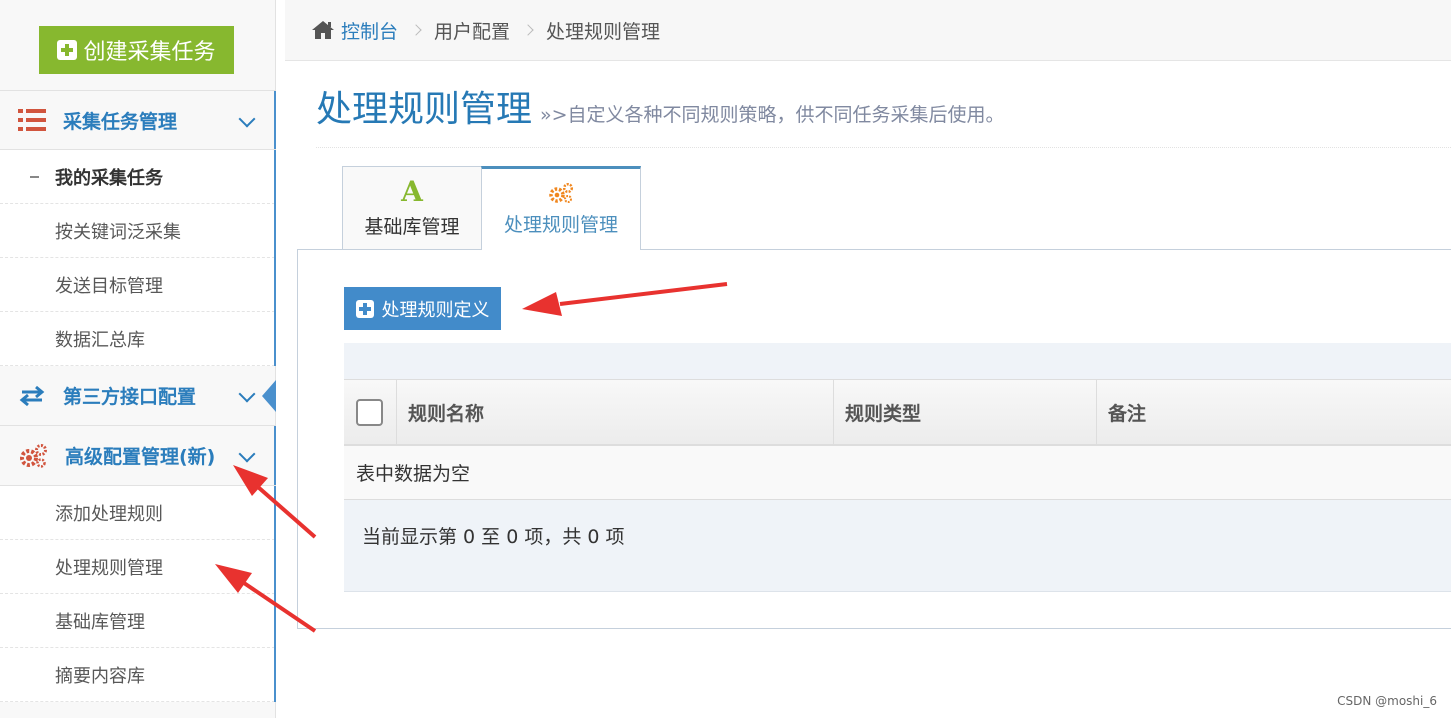 The image size is (1451, 718). What do you see at coordinates (1387, 701) in the screenshot?
I see `watermark: CSDN @moshi_6` at bounding box center [1387, 701].